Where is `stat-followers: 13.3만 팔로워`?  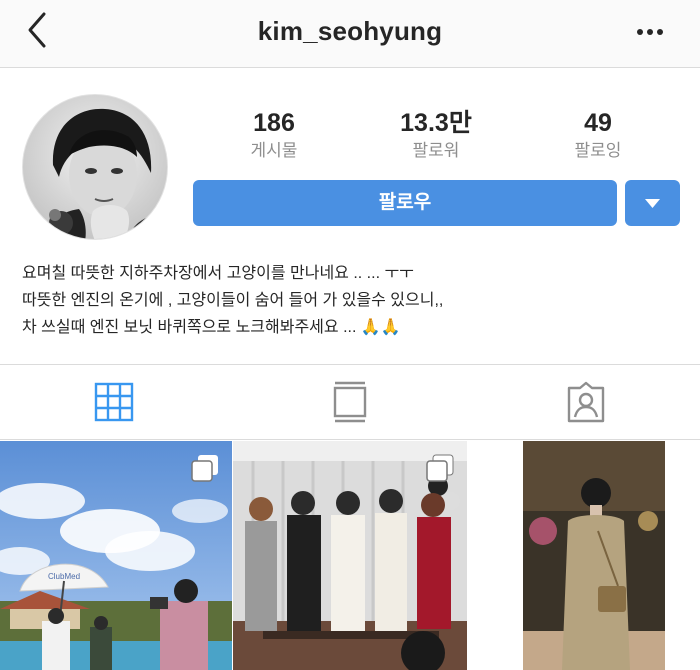
stat-followers: 13.3만 팔로워 is located at coordinates (436, 135).